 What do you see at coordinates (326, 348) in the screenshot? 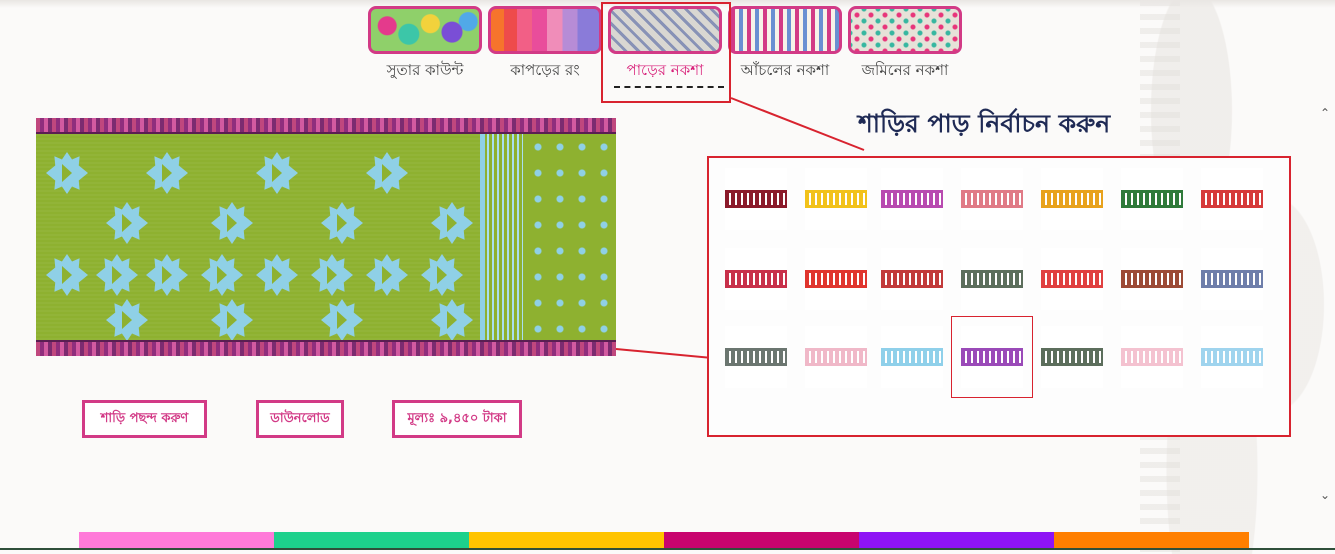
I see `saree-bottom-border` at bounding box center [326, 348].